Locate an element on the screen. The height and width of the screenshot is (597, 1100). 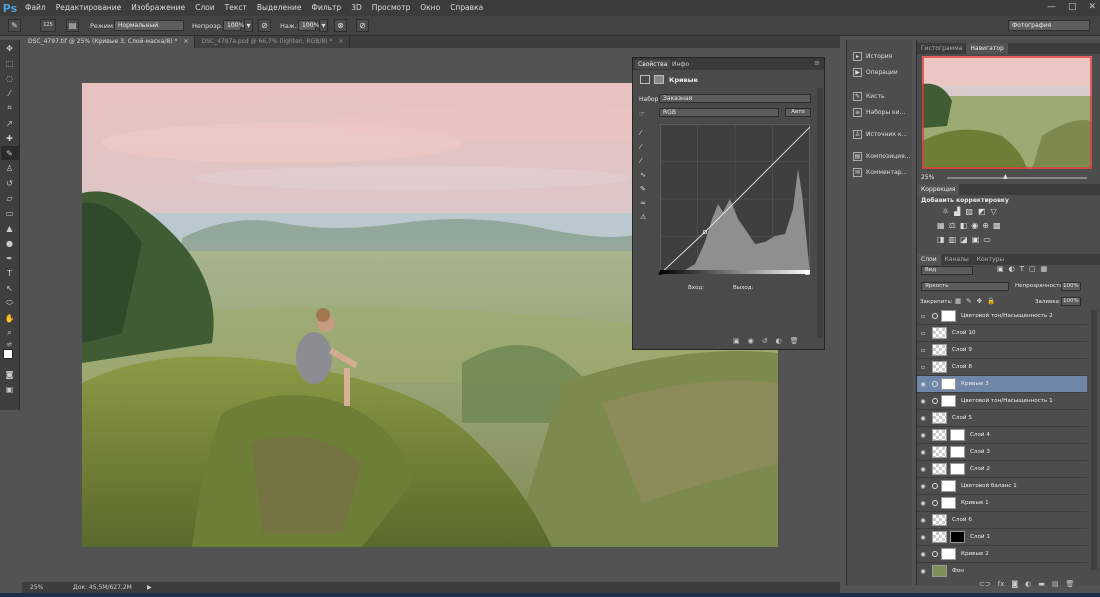
layers-scrollbar is located at coordinates (1094, 440).